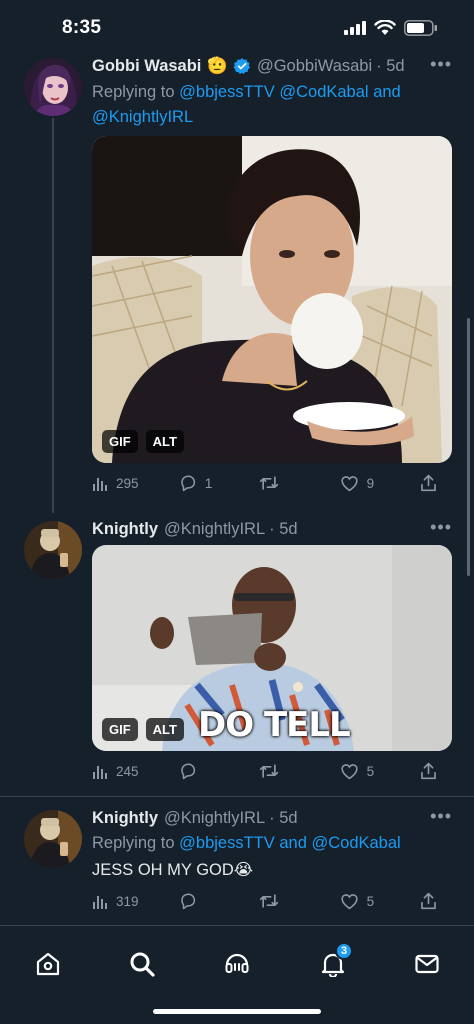  I want to click on gif-caption: DO TELL, so click(274, 725).